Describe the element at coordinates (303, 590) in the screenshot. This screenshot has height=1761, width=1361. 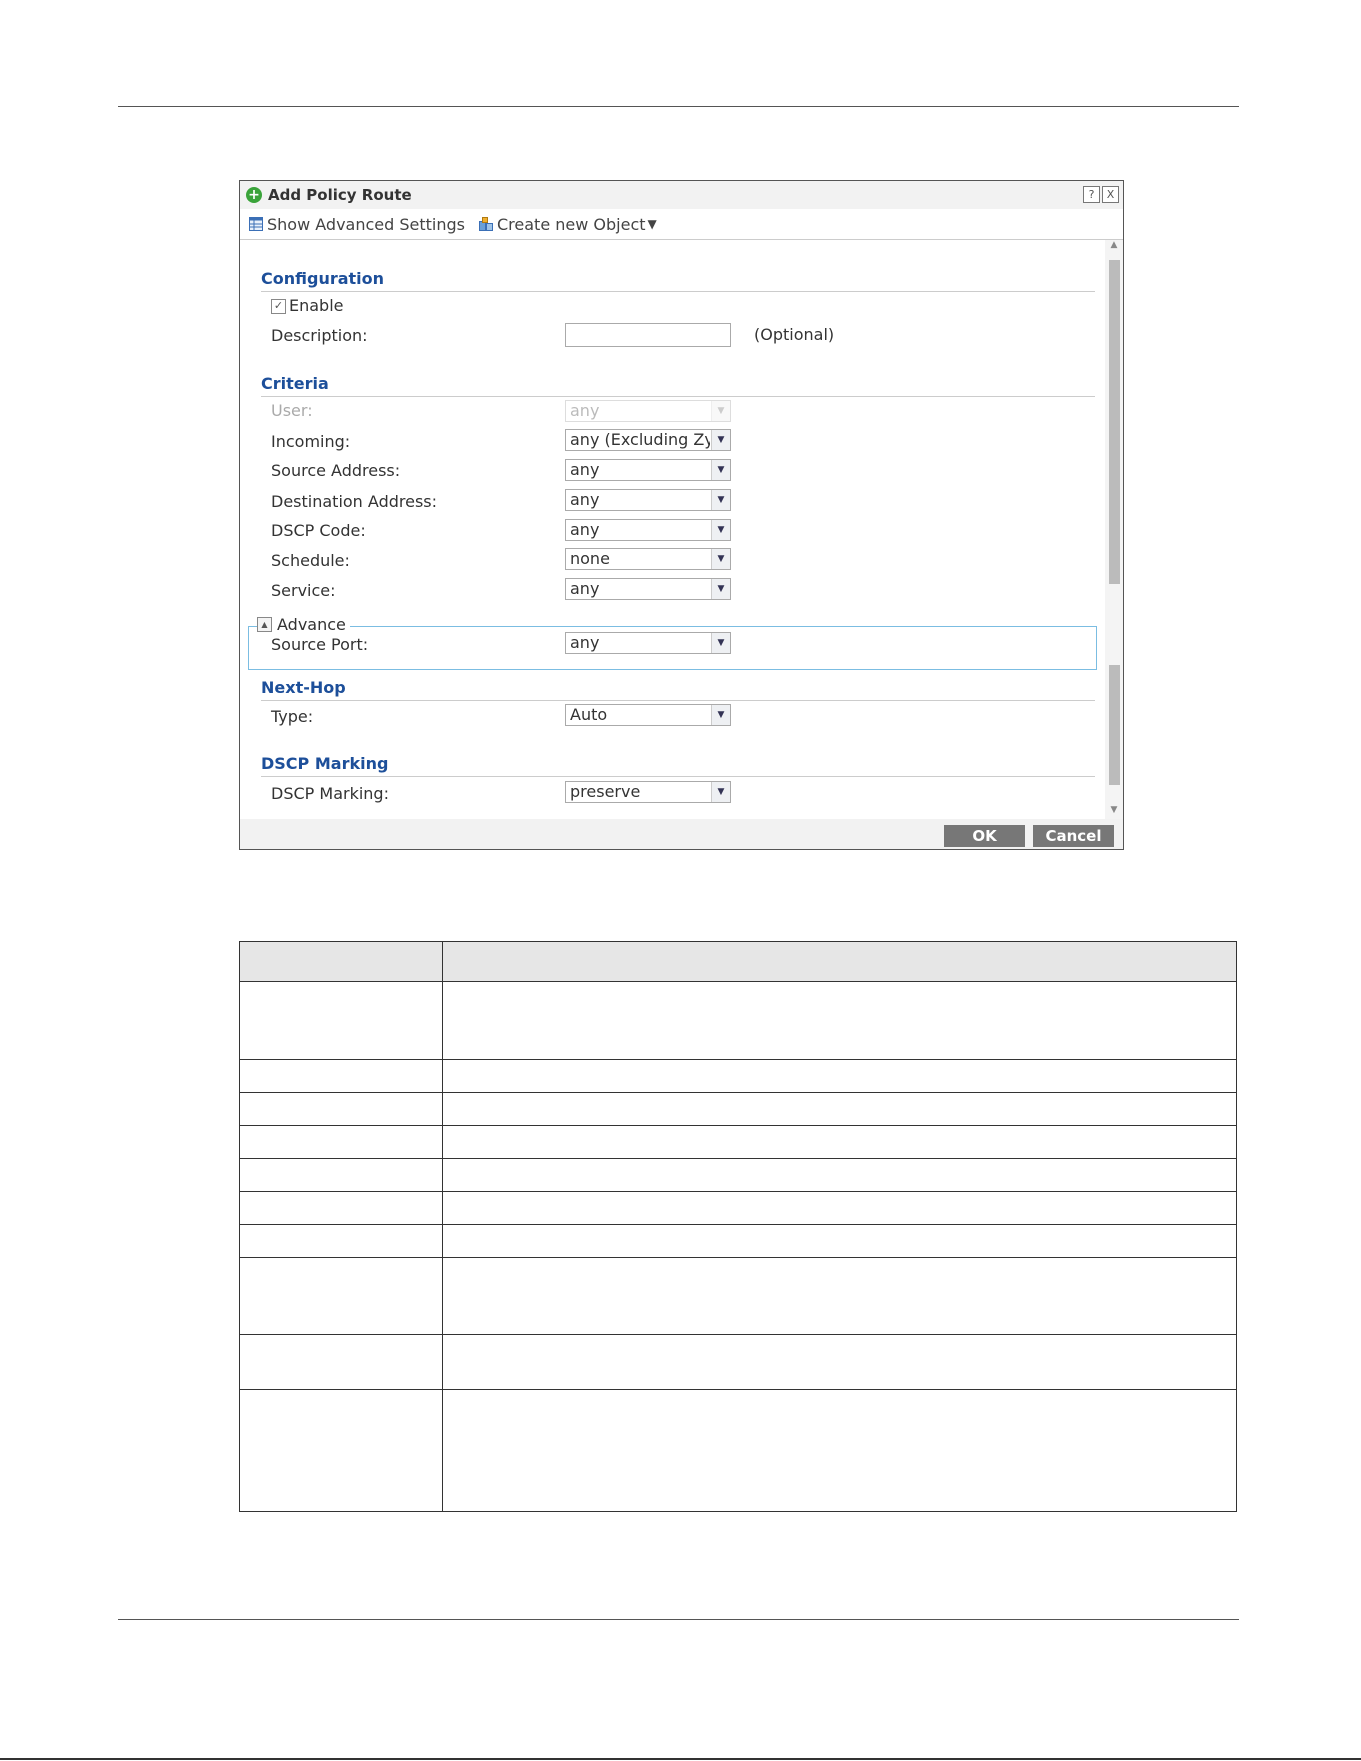
I see `service-label: Service:` at that location.